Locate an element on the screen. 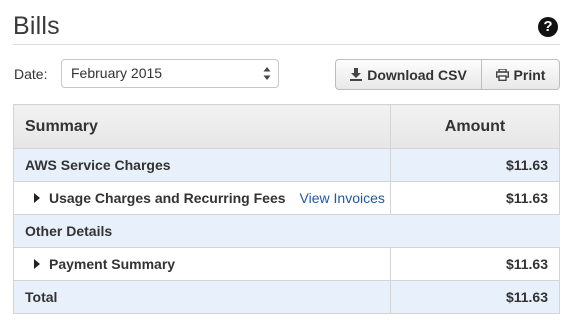  date-label: Date: is located at coordinates (31, 74).